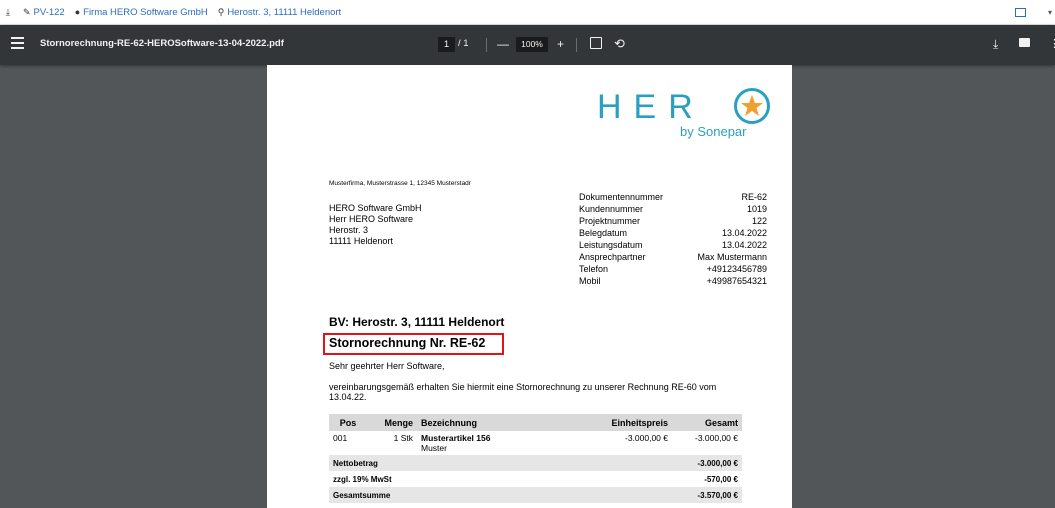 The image size is (1055, 508). Describe the element at coordinates (26, 11) in the screenshot. I see `pencil-icon: ✎` at that location.